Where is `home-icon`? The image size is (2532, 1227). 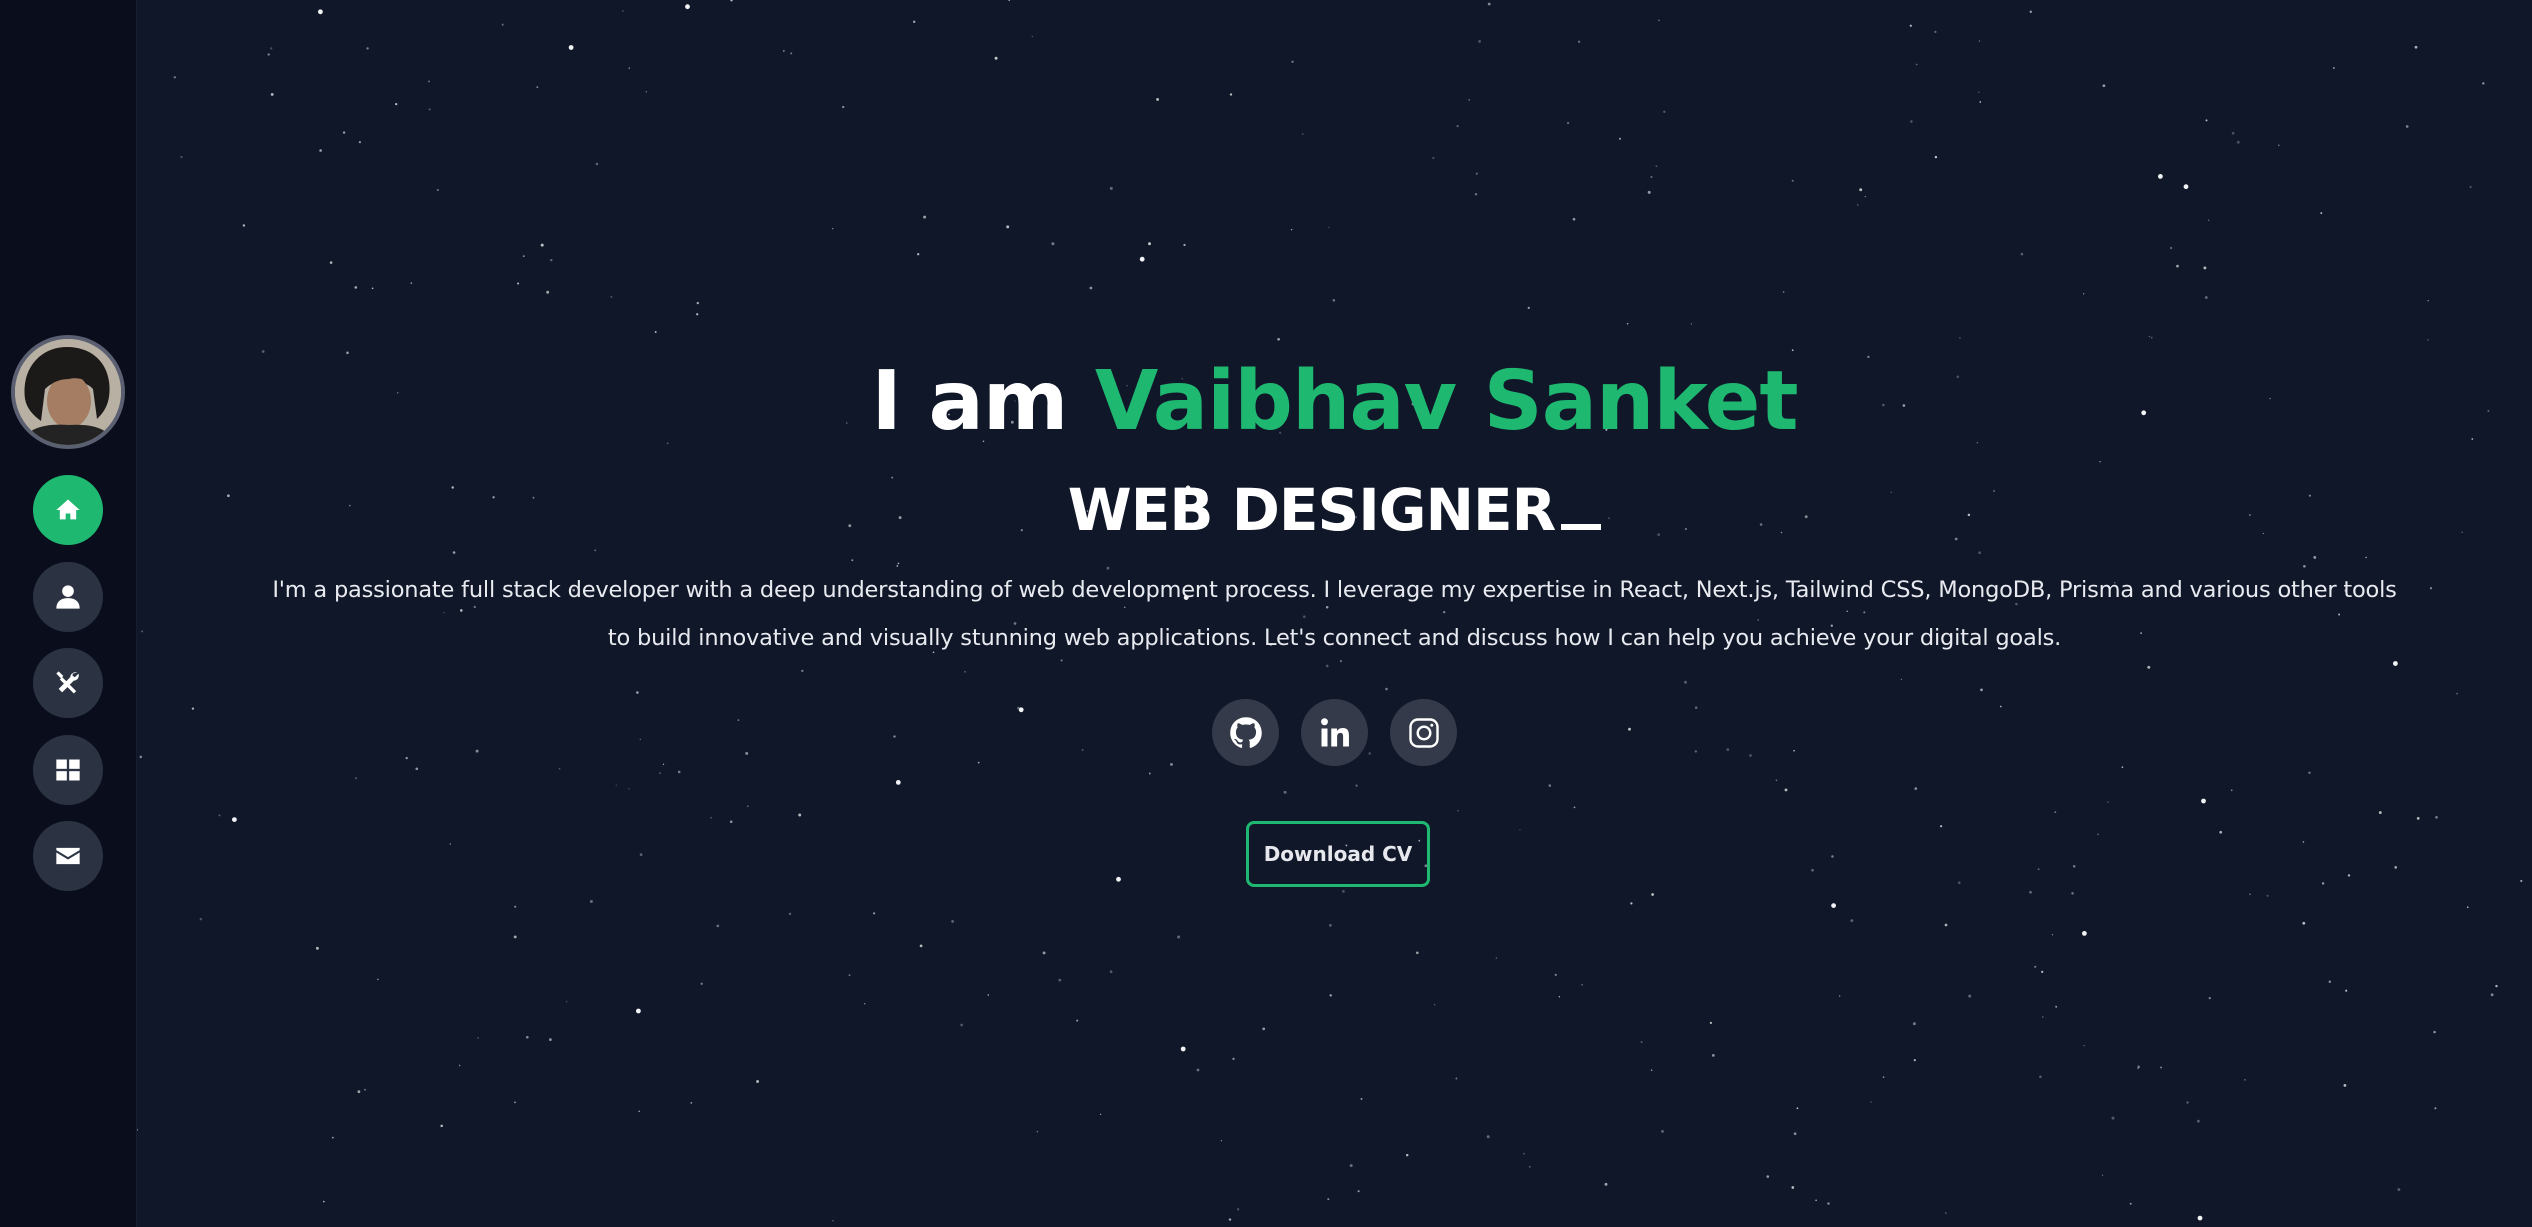 home-icon is located at coordinates (68, 509).